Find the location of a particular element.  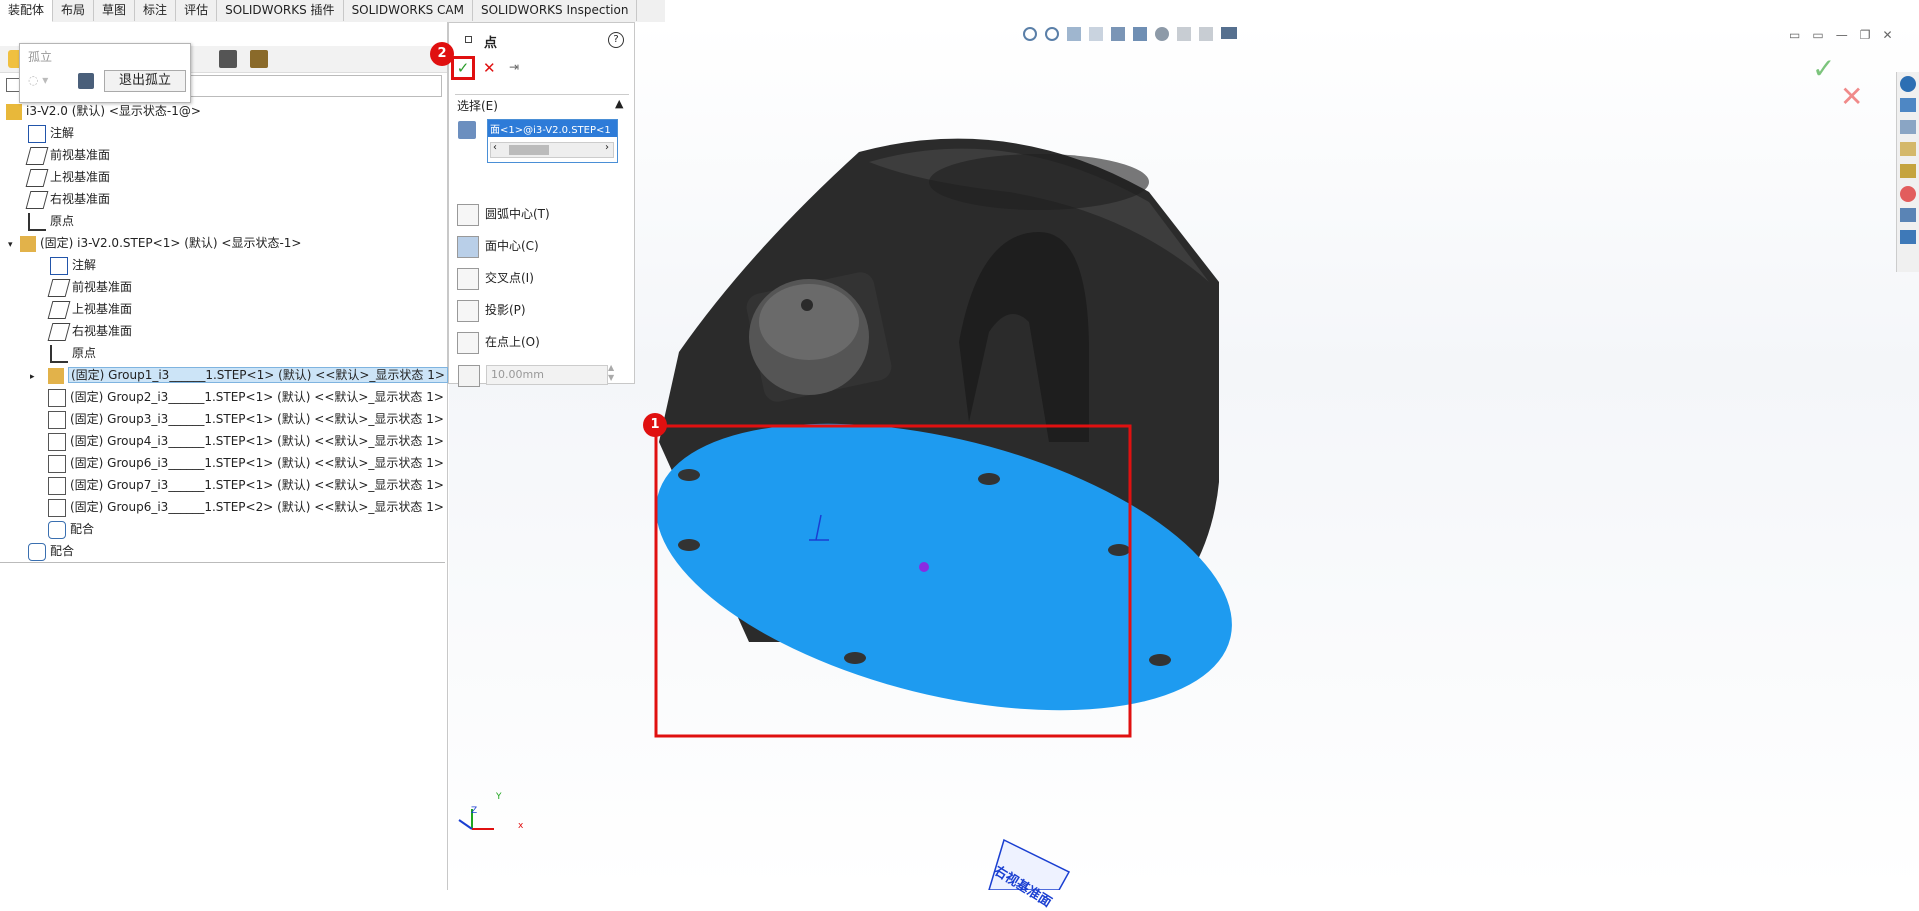

filter-icon is located at coordinates (13, 85).